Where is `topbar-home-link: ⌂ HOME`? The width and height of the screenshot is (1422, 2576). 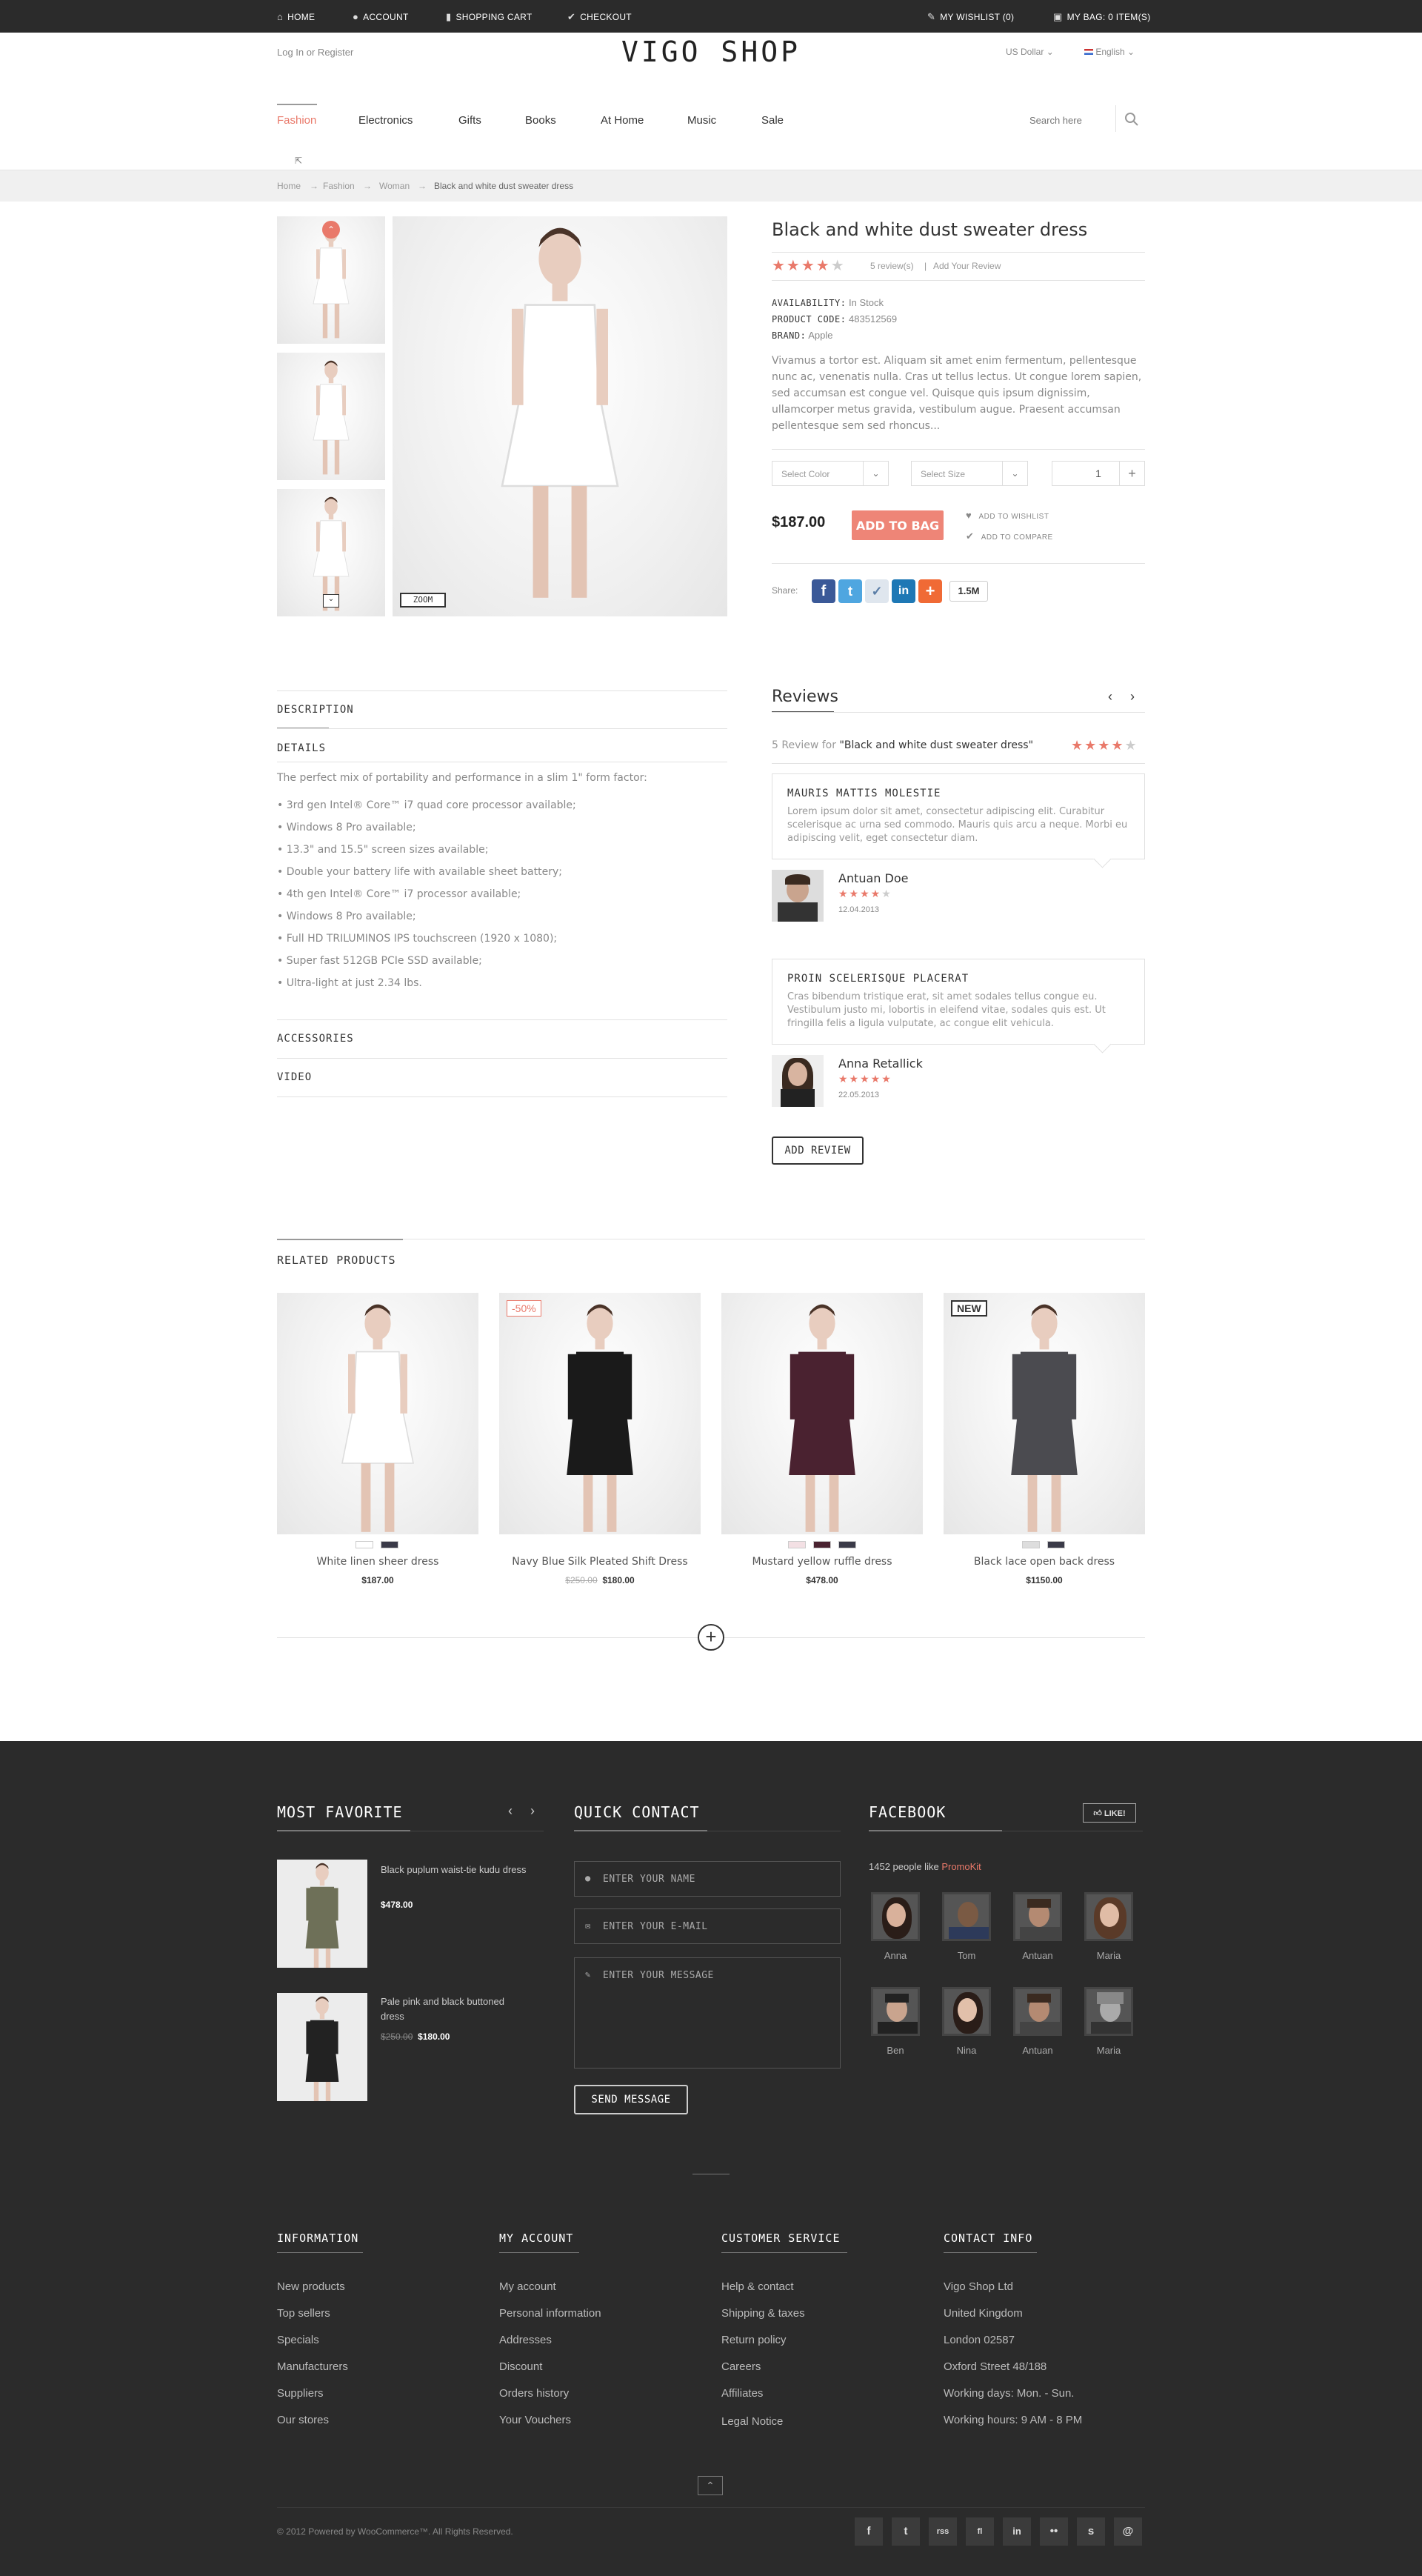 topbar-home-link: ⌂ HOME is located at coordinates (296, 16).